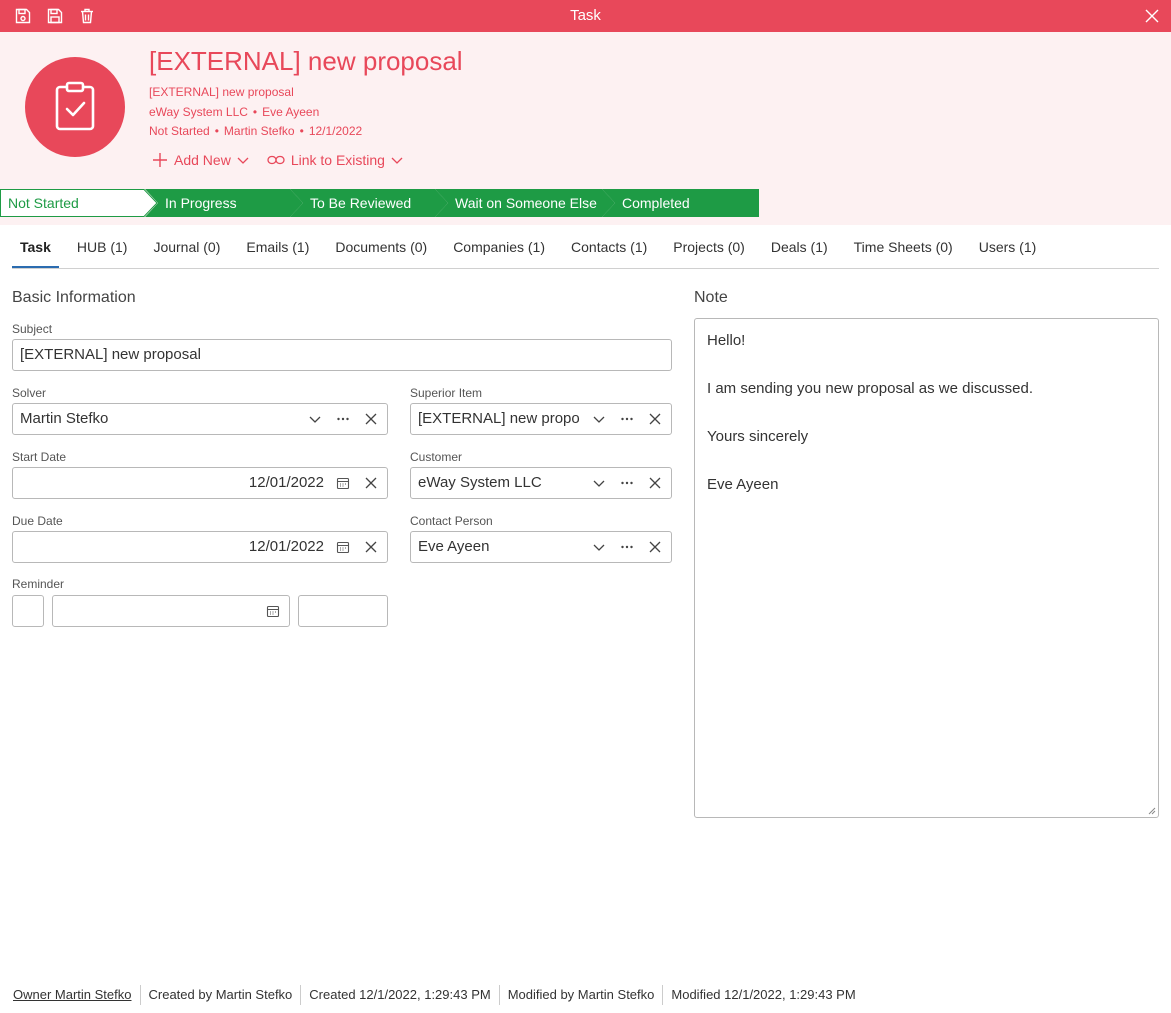 The width and height of the screenshot is (1171, 1013). Describe the element at coordinates (1151, 810) in the screenshot. I see `resize-grip-icon` at that location.